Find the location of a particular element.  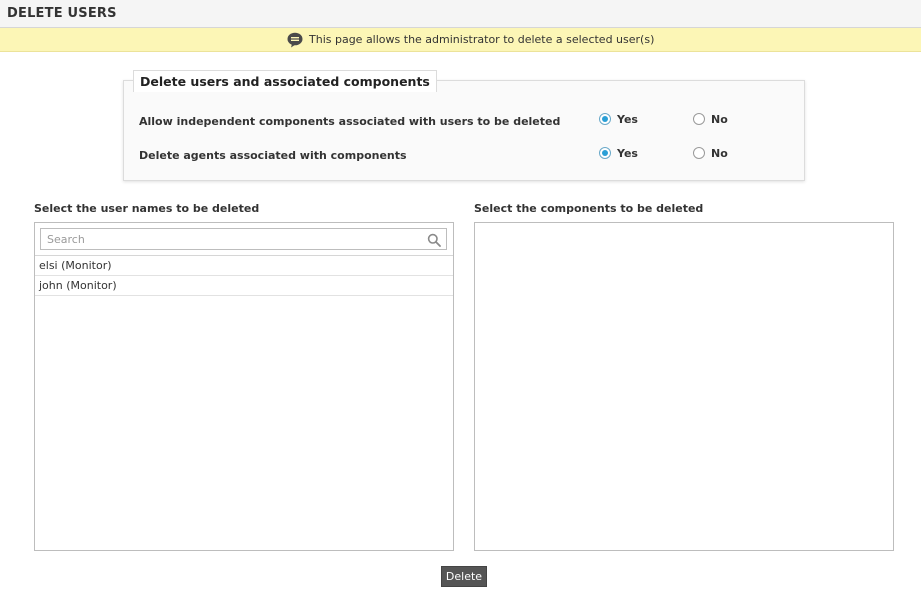

options-legend: Delete users and associated components is located at coordinates (285, 81).